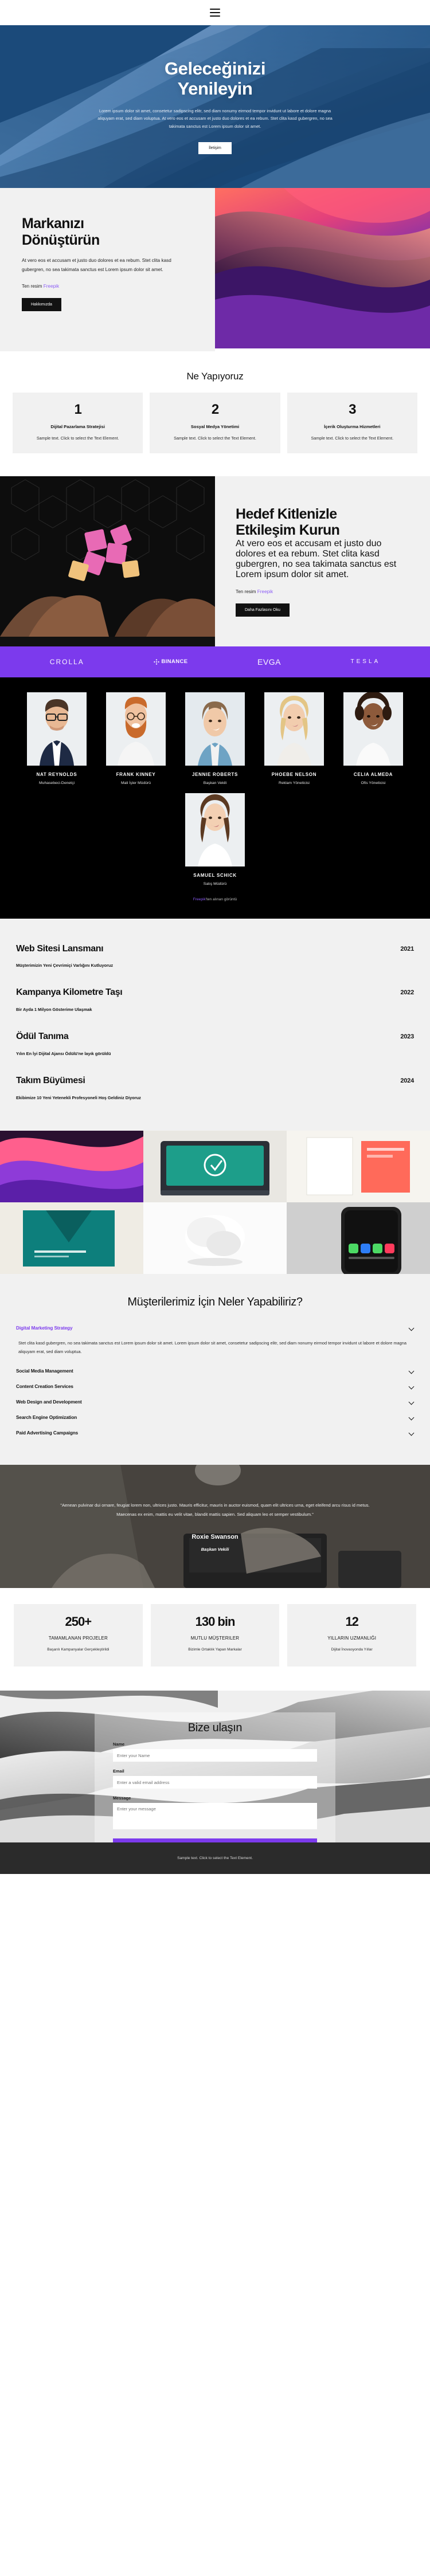 The width and height of the screenshot is (430, 2576). I want to click on email-input, so click(215, 1782).